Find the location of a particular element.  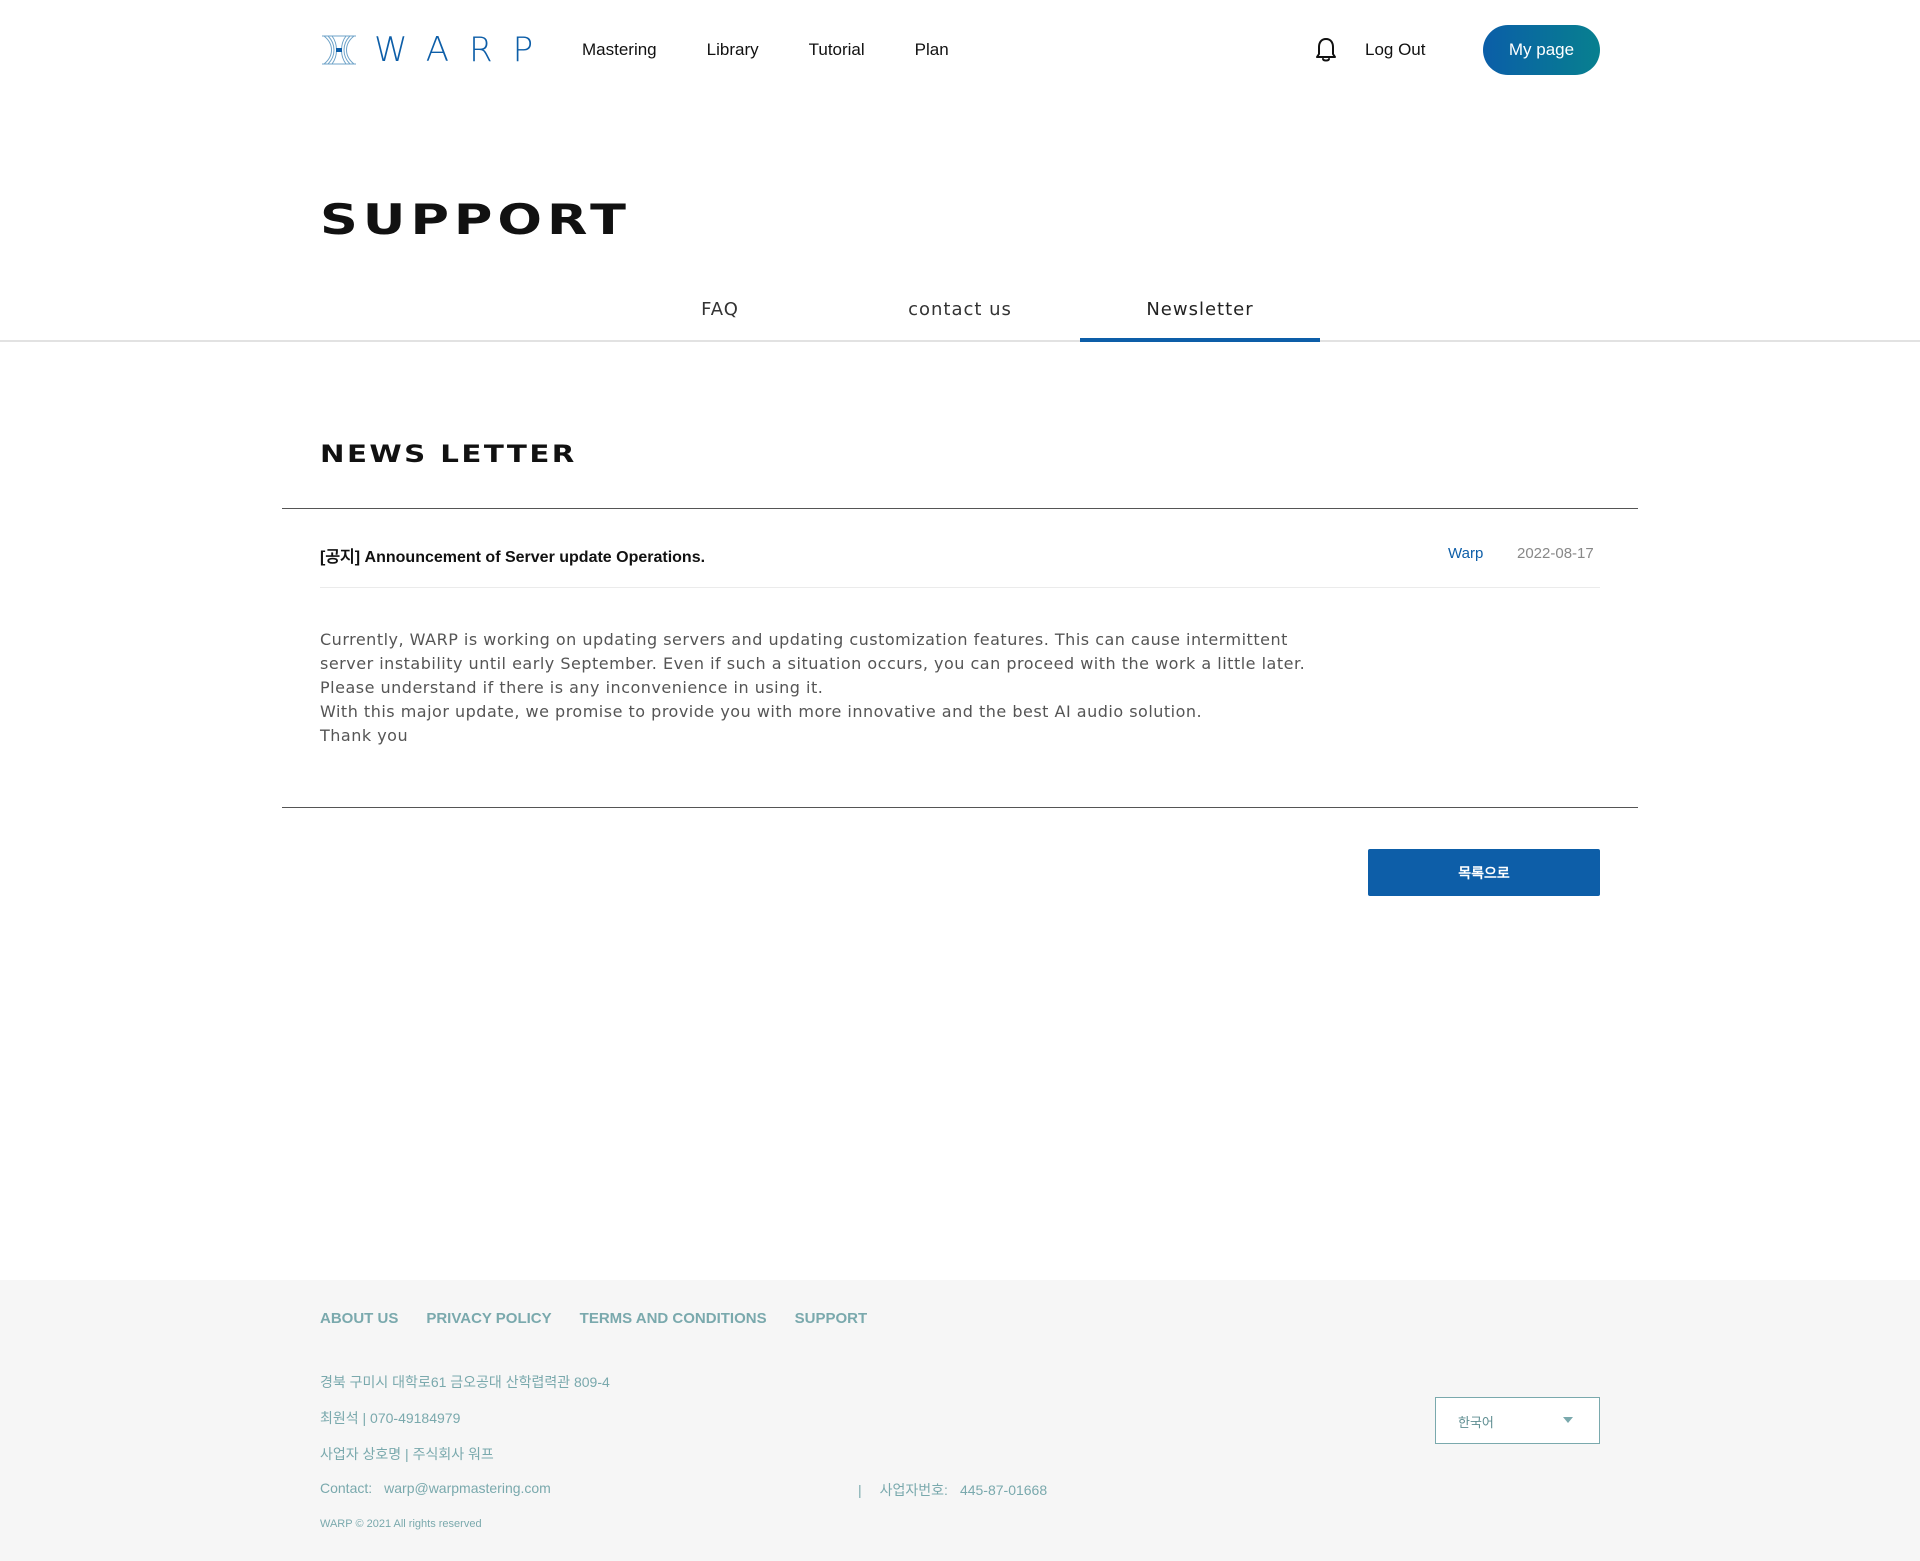

warp-logo-icon is located at coordinates (339, 50).